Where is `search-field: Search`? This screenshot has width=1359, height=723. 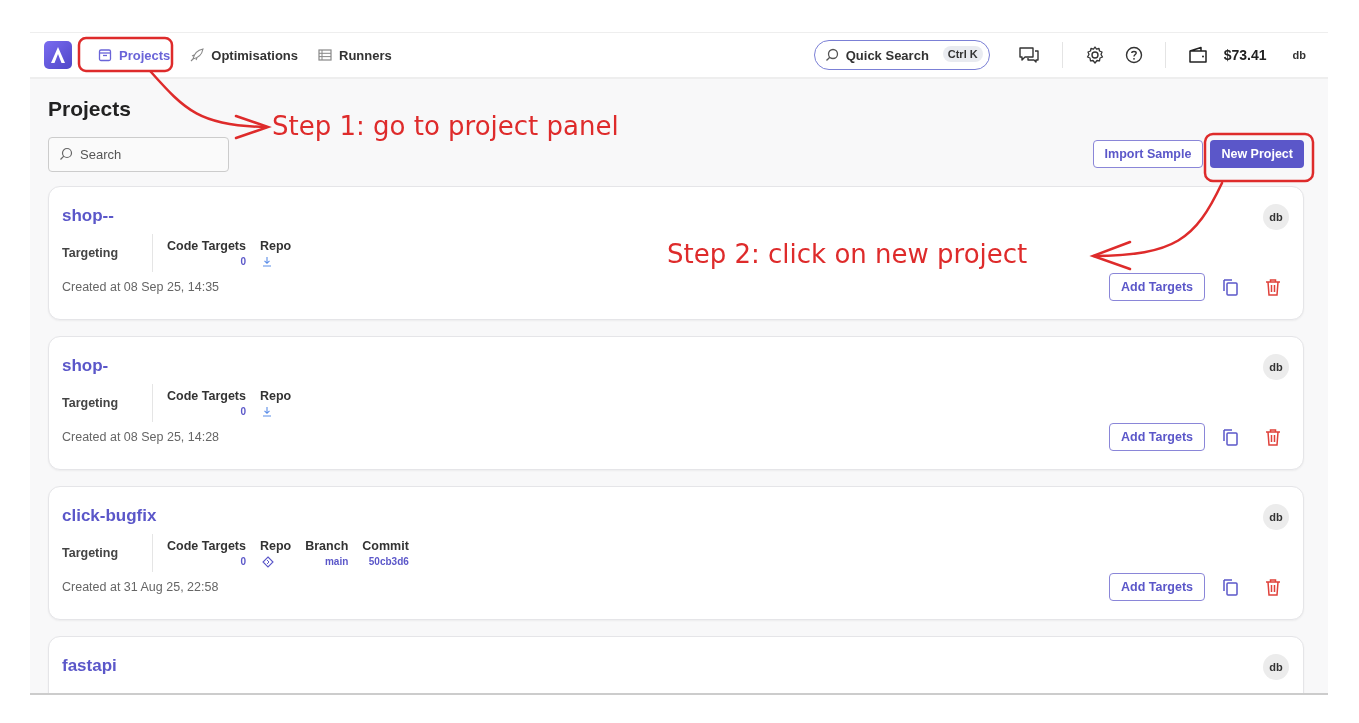 search-field: Search is located at coordinates (138, 154).